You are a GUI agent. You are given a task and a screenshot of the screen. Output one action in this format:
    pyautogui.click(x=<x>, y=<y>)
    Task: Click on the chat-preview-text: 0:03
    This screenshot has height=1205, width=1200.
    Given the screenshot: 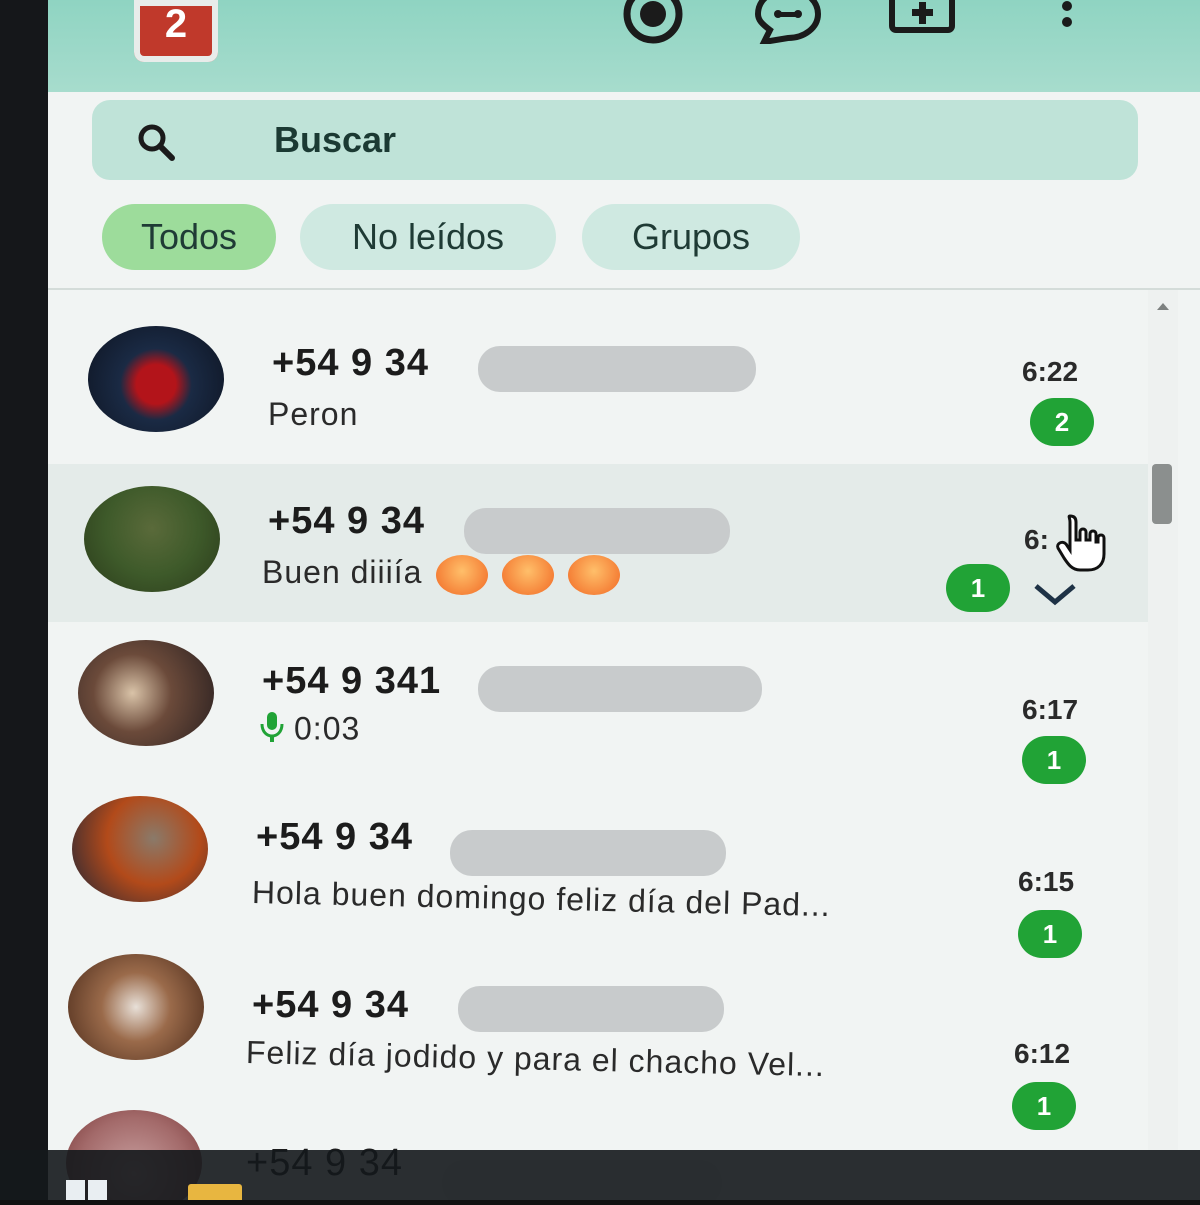 What is the action you would take?
    pyautogui.click(x=327, y=728)
    